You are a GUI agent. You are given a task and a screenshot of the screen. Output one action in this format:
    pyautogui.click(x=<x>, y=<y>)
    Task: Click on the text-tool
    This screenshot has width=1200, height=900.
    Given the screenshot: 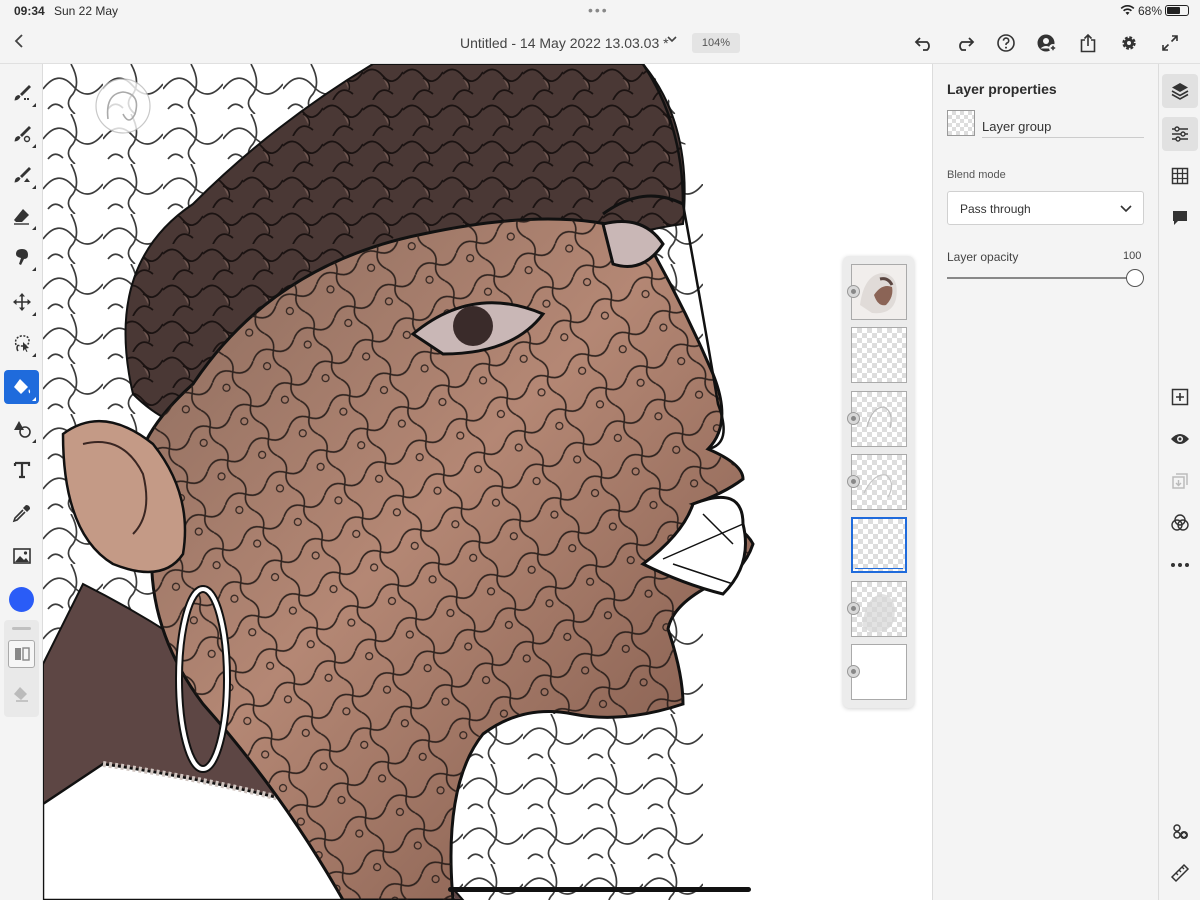 What is the action you would take?
    pyautogui.click(x=21, y=470)
    